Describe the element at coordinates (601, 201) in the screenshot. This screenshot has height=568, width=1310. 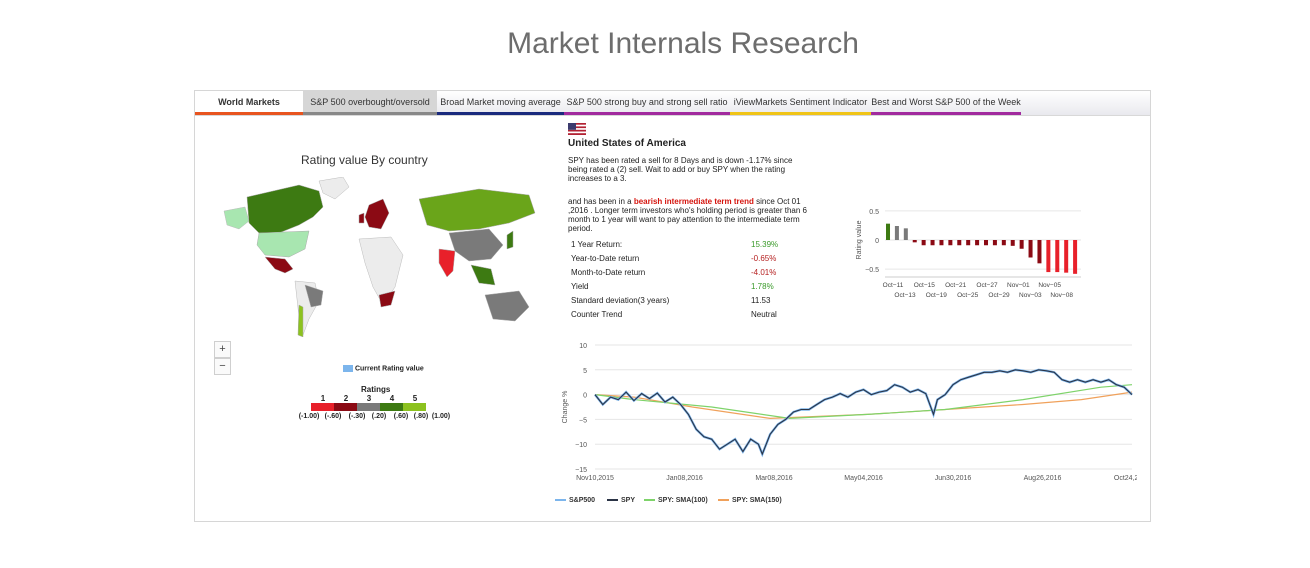
I see `desc-text: and has been in a` at that location.